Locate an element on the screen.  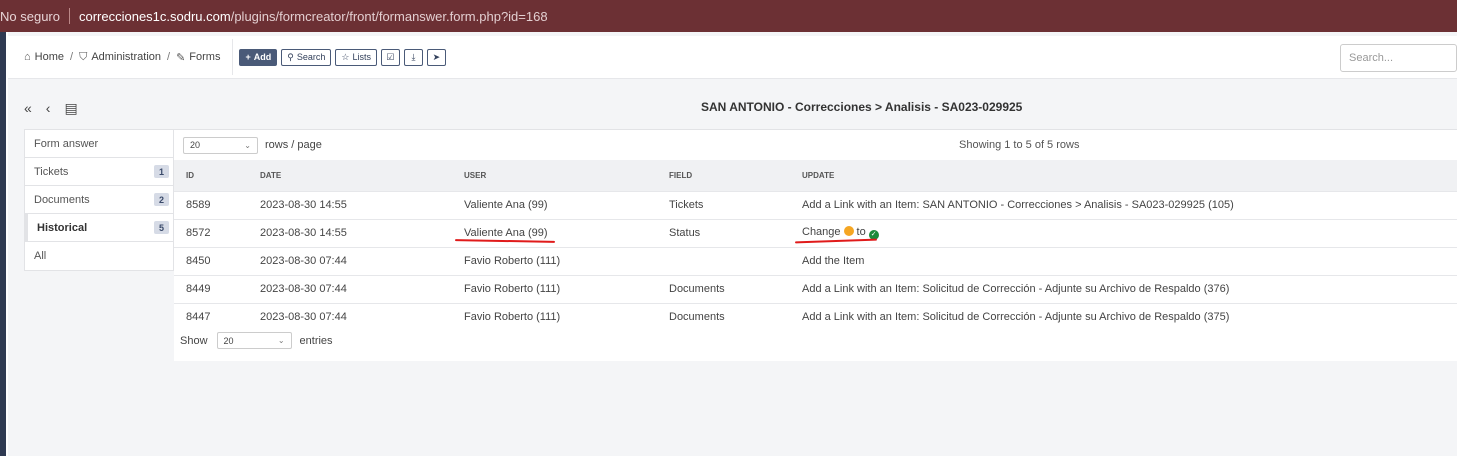
entries-value: 20 is located at coordinates (228, 340).